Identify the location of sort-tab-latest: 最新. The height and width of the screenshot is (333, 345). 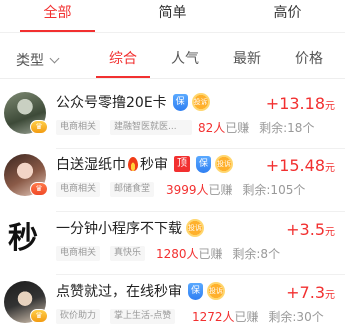
(247, 60).